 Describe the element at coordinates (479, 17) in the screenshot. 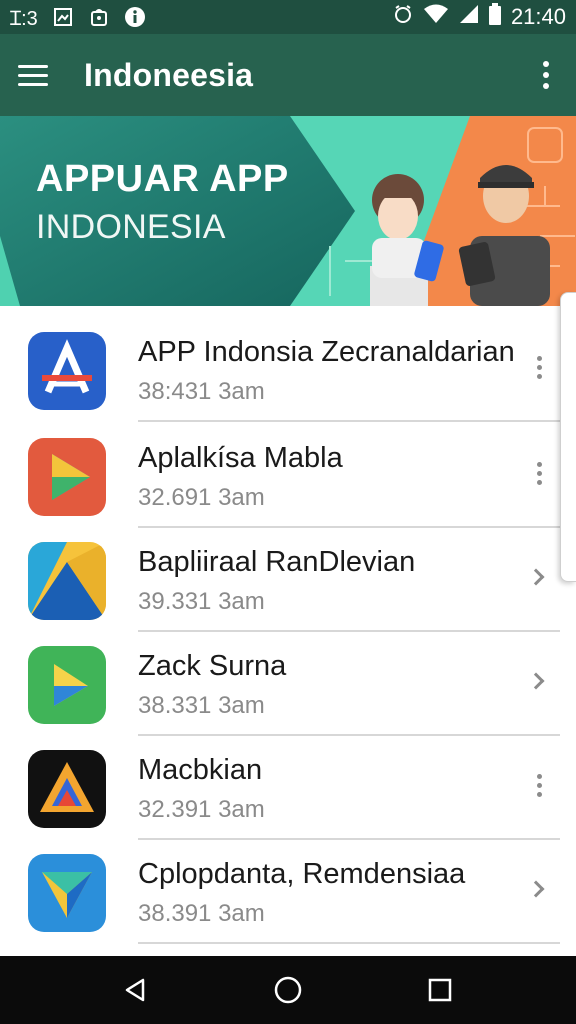

I see `status-right: 21:40` at that location.